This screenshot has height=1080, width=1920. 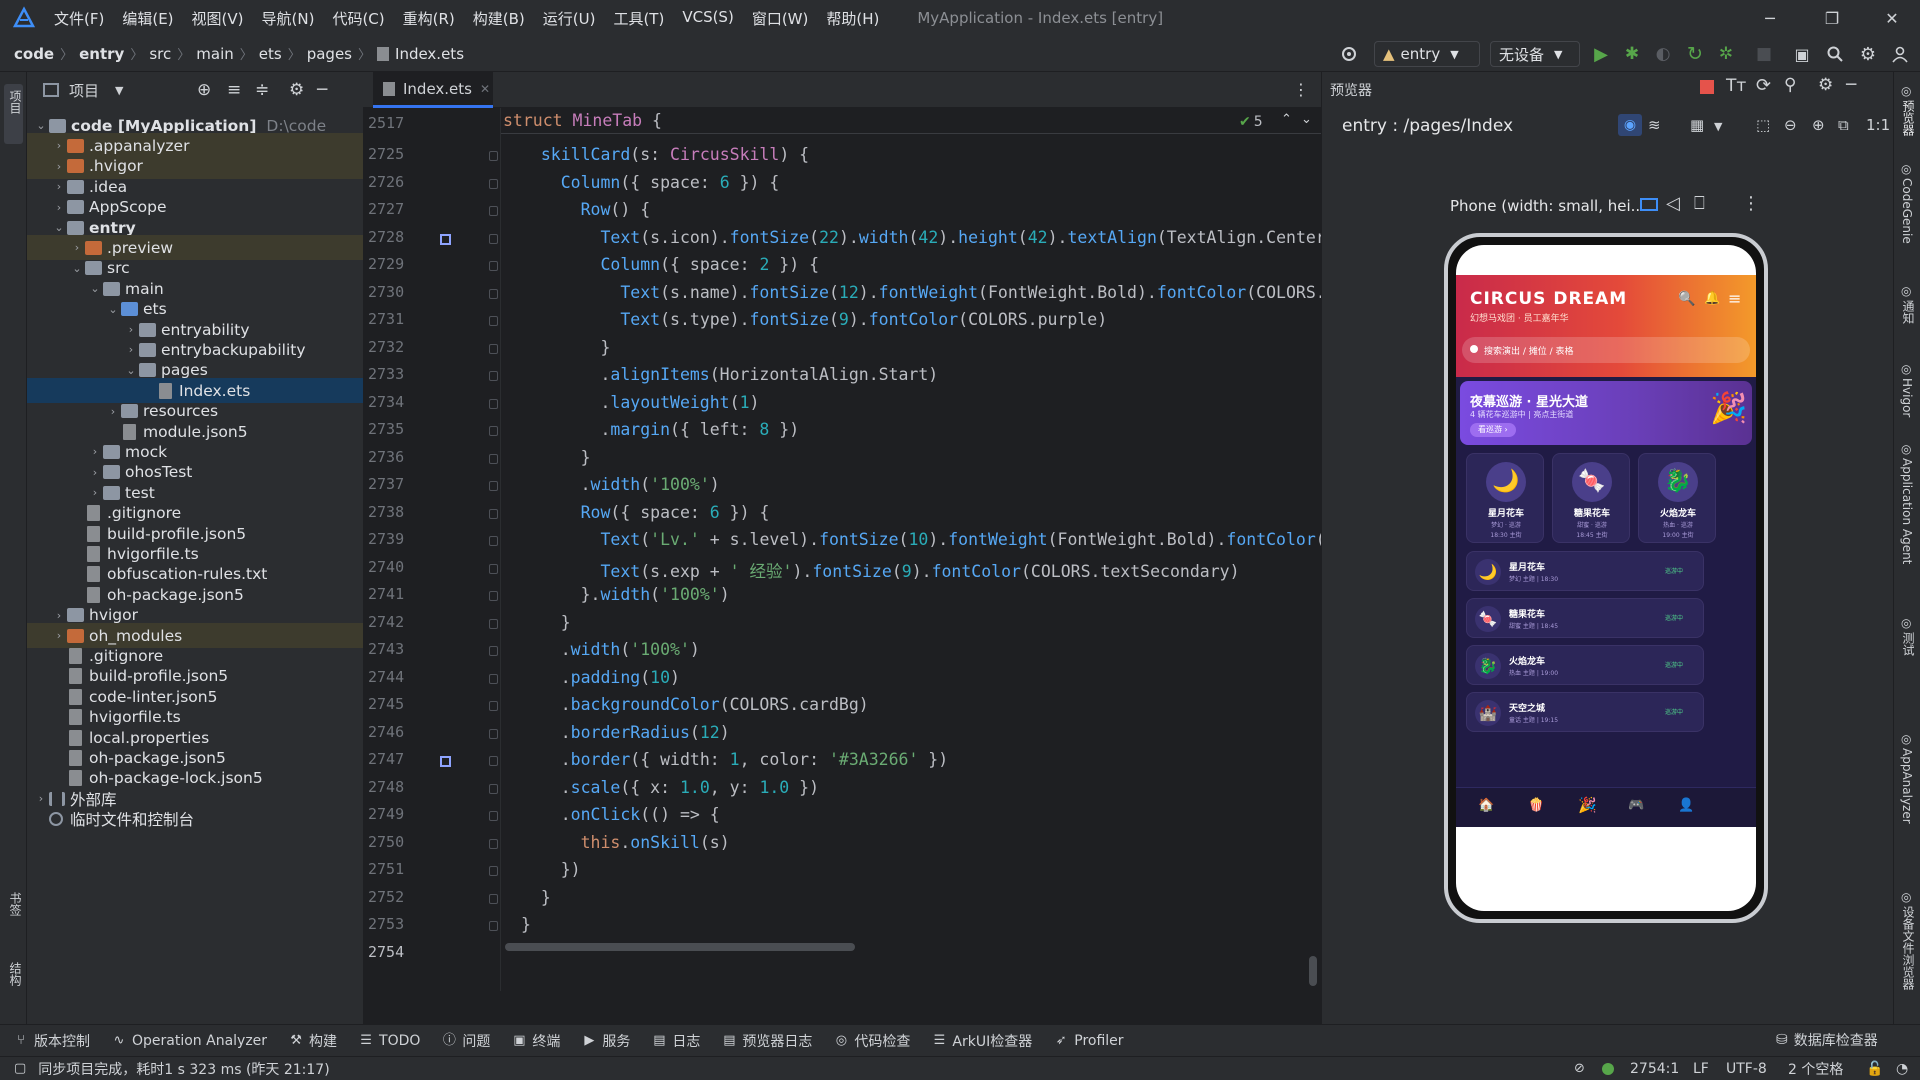 I want to click on caret-position: 2754:1, so click(x=1654, y=1069).